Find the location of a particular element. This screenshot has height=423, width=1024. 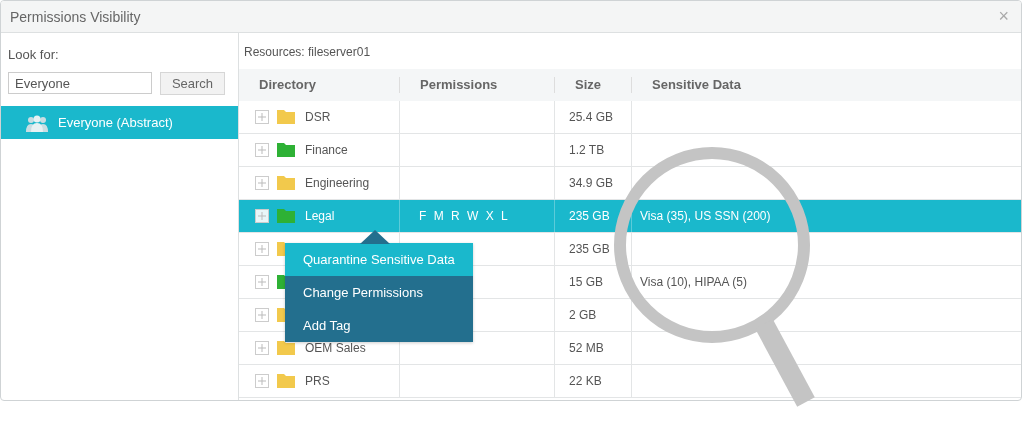

window-title: Permissions Visibility is located at coordinates (75, 16).